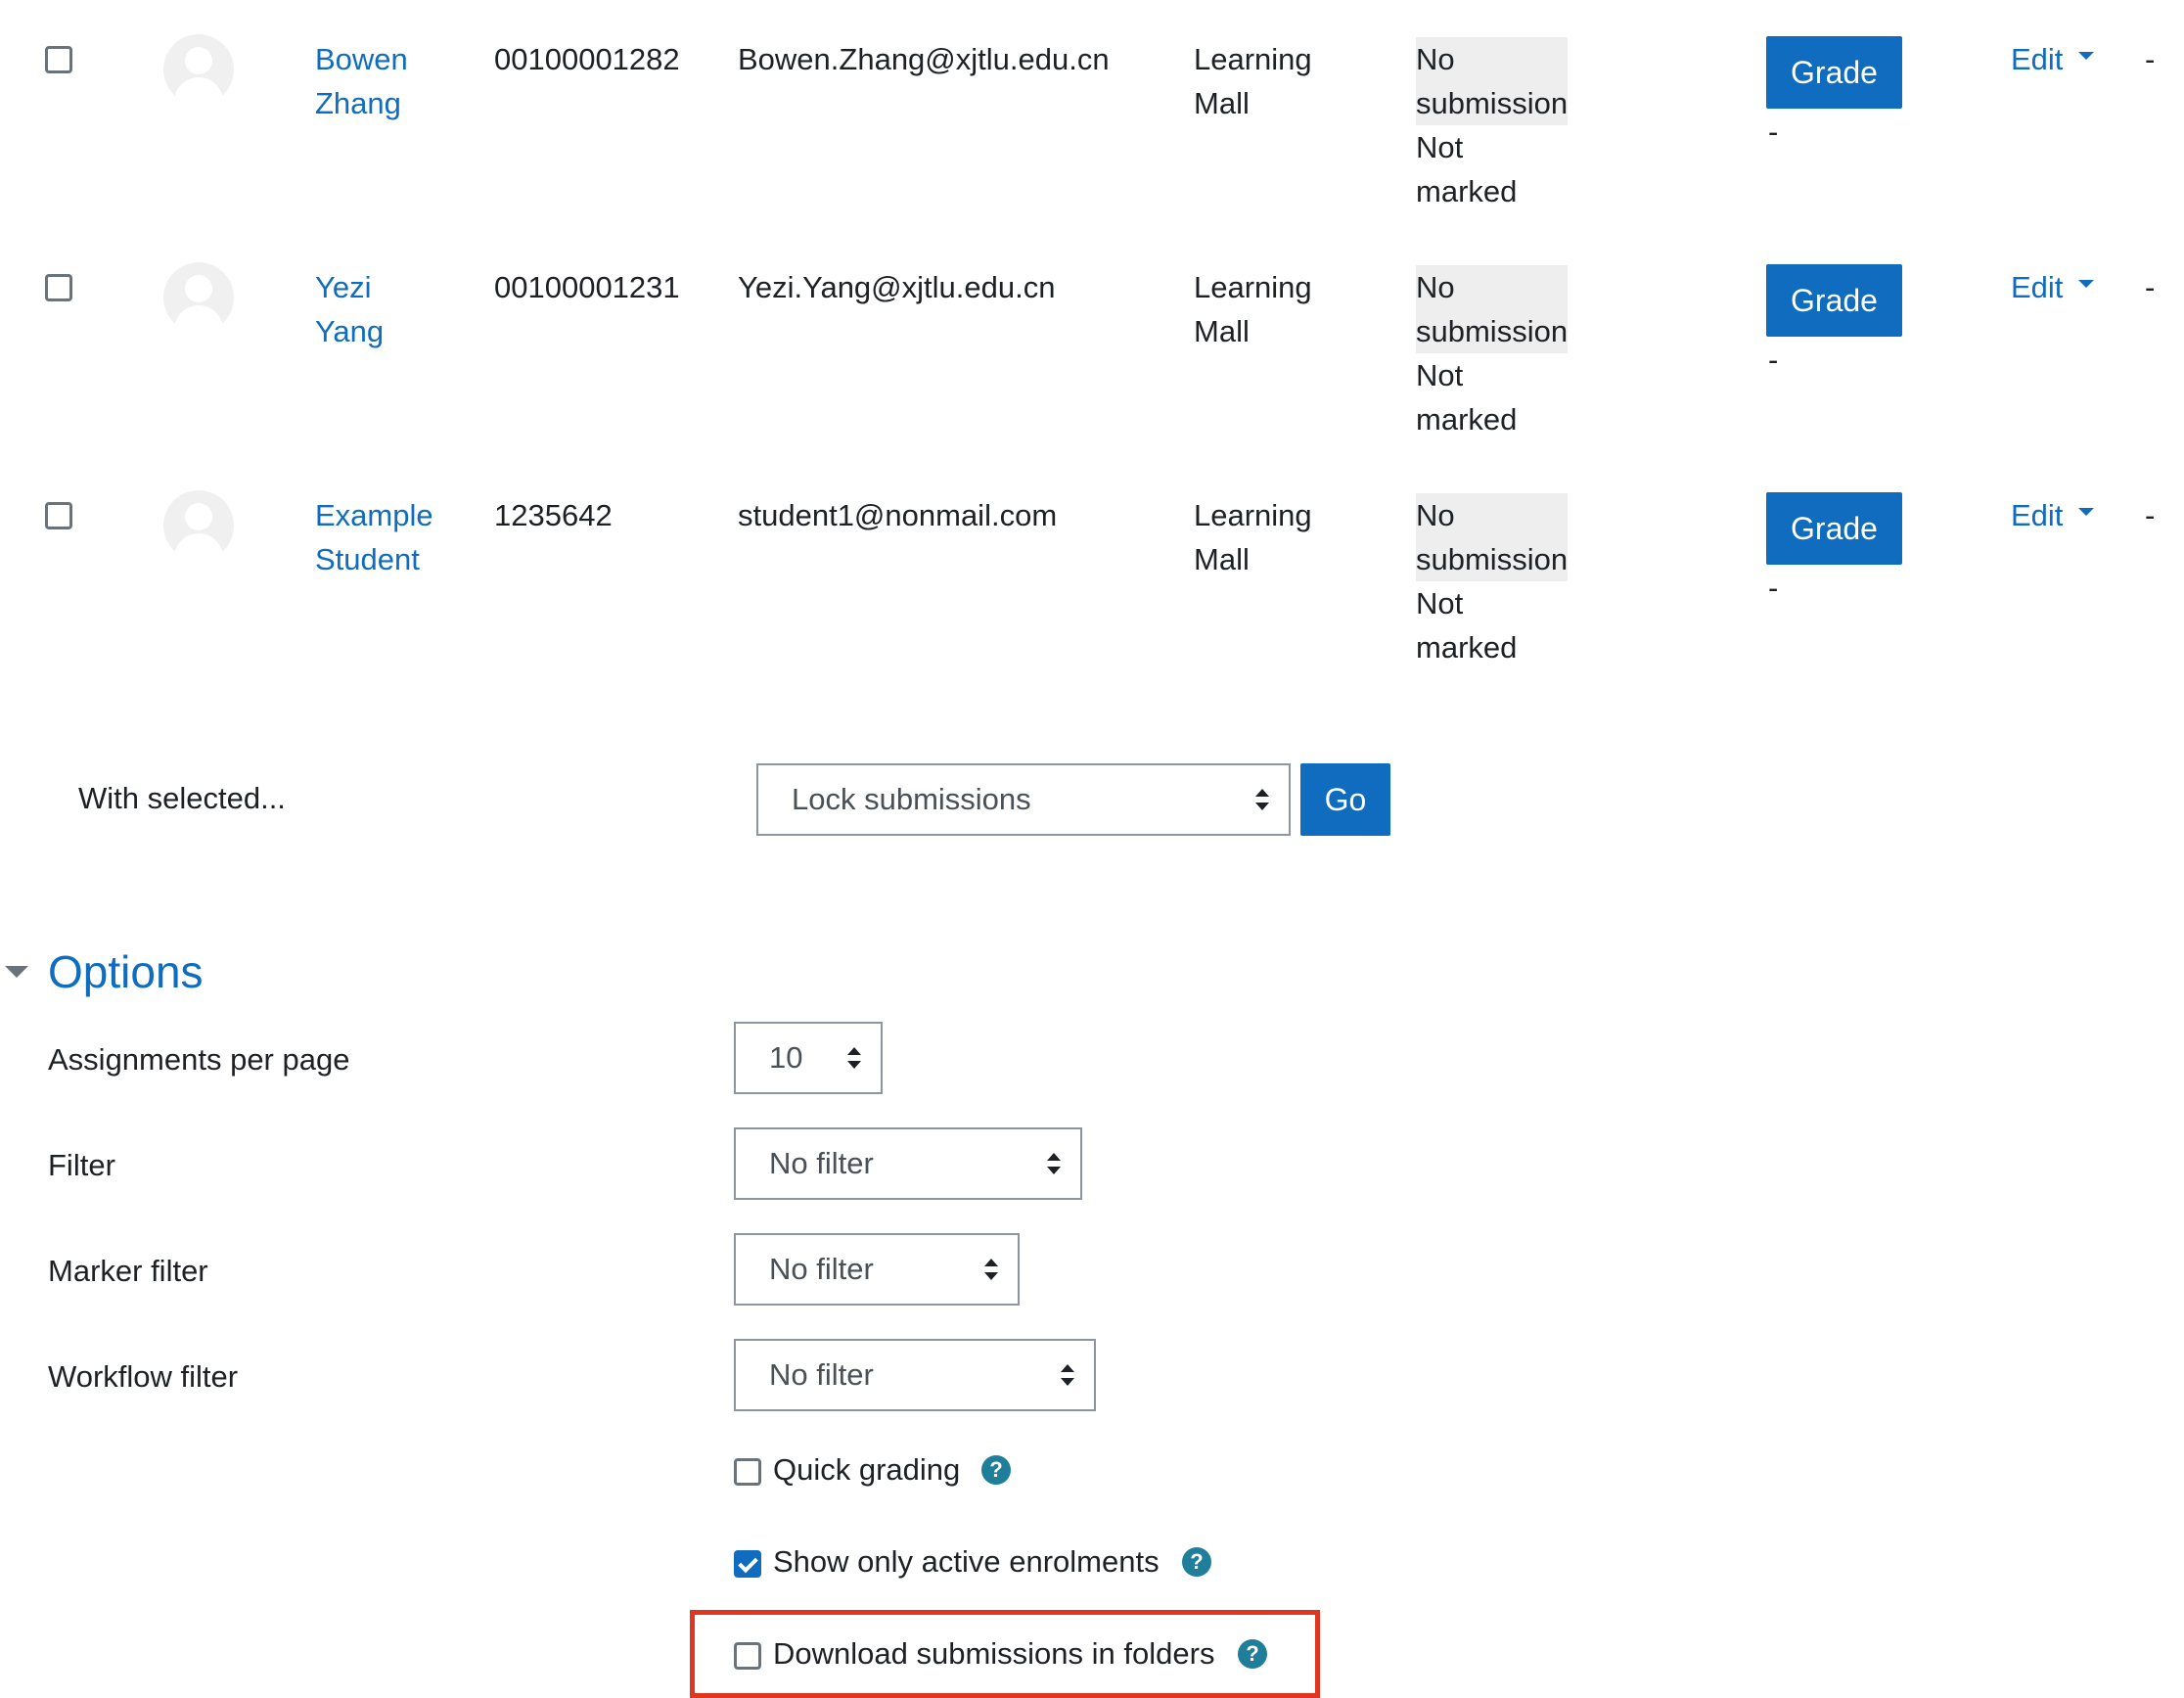 This screenshot has height=1698, width=2184. I want to click on quick-grading-checkbox, so click(747, 1472).